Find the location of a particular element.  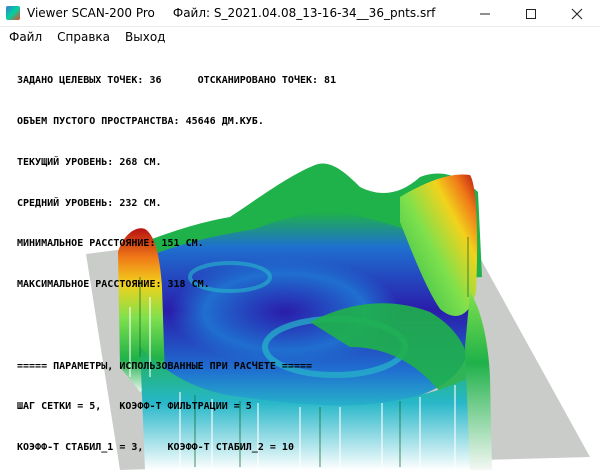

menu-help: Справка is located at coordinates (83, 37).